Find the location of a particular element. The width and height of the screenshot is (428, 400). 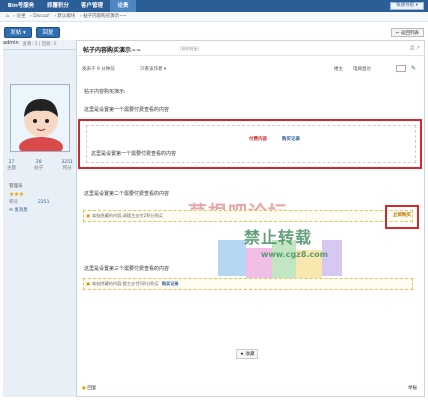

author-stats: 27 主题 28 帖子 2251 积分 is located at coordinates (40, 165).